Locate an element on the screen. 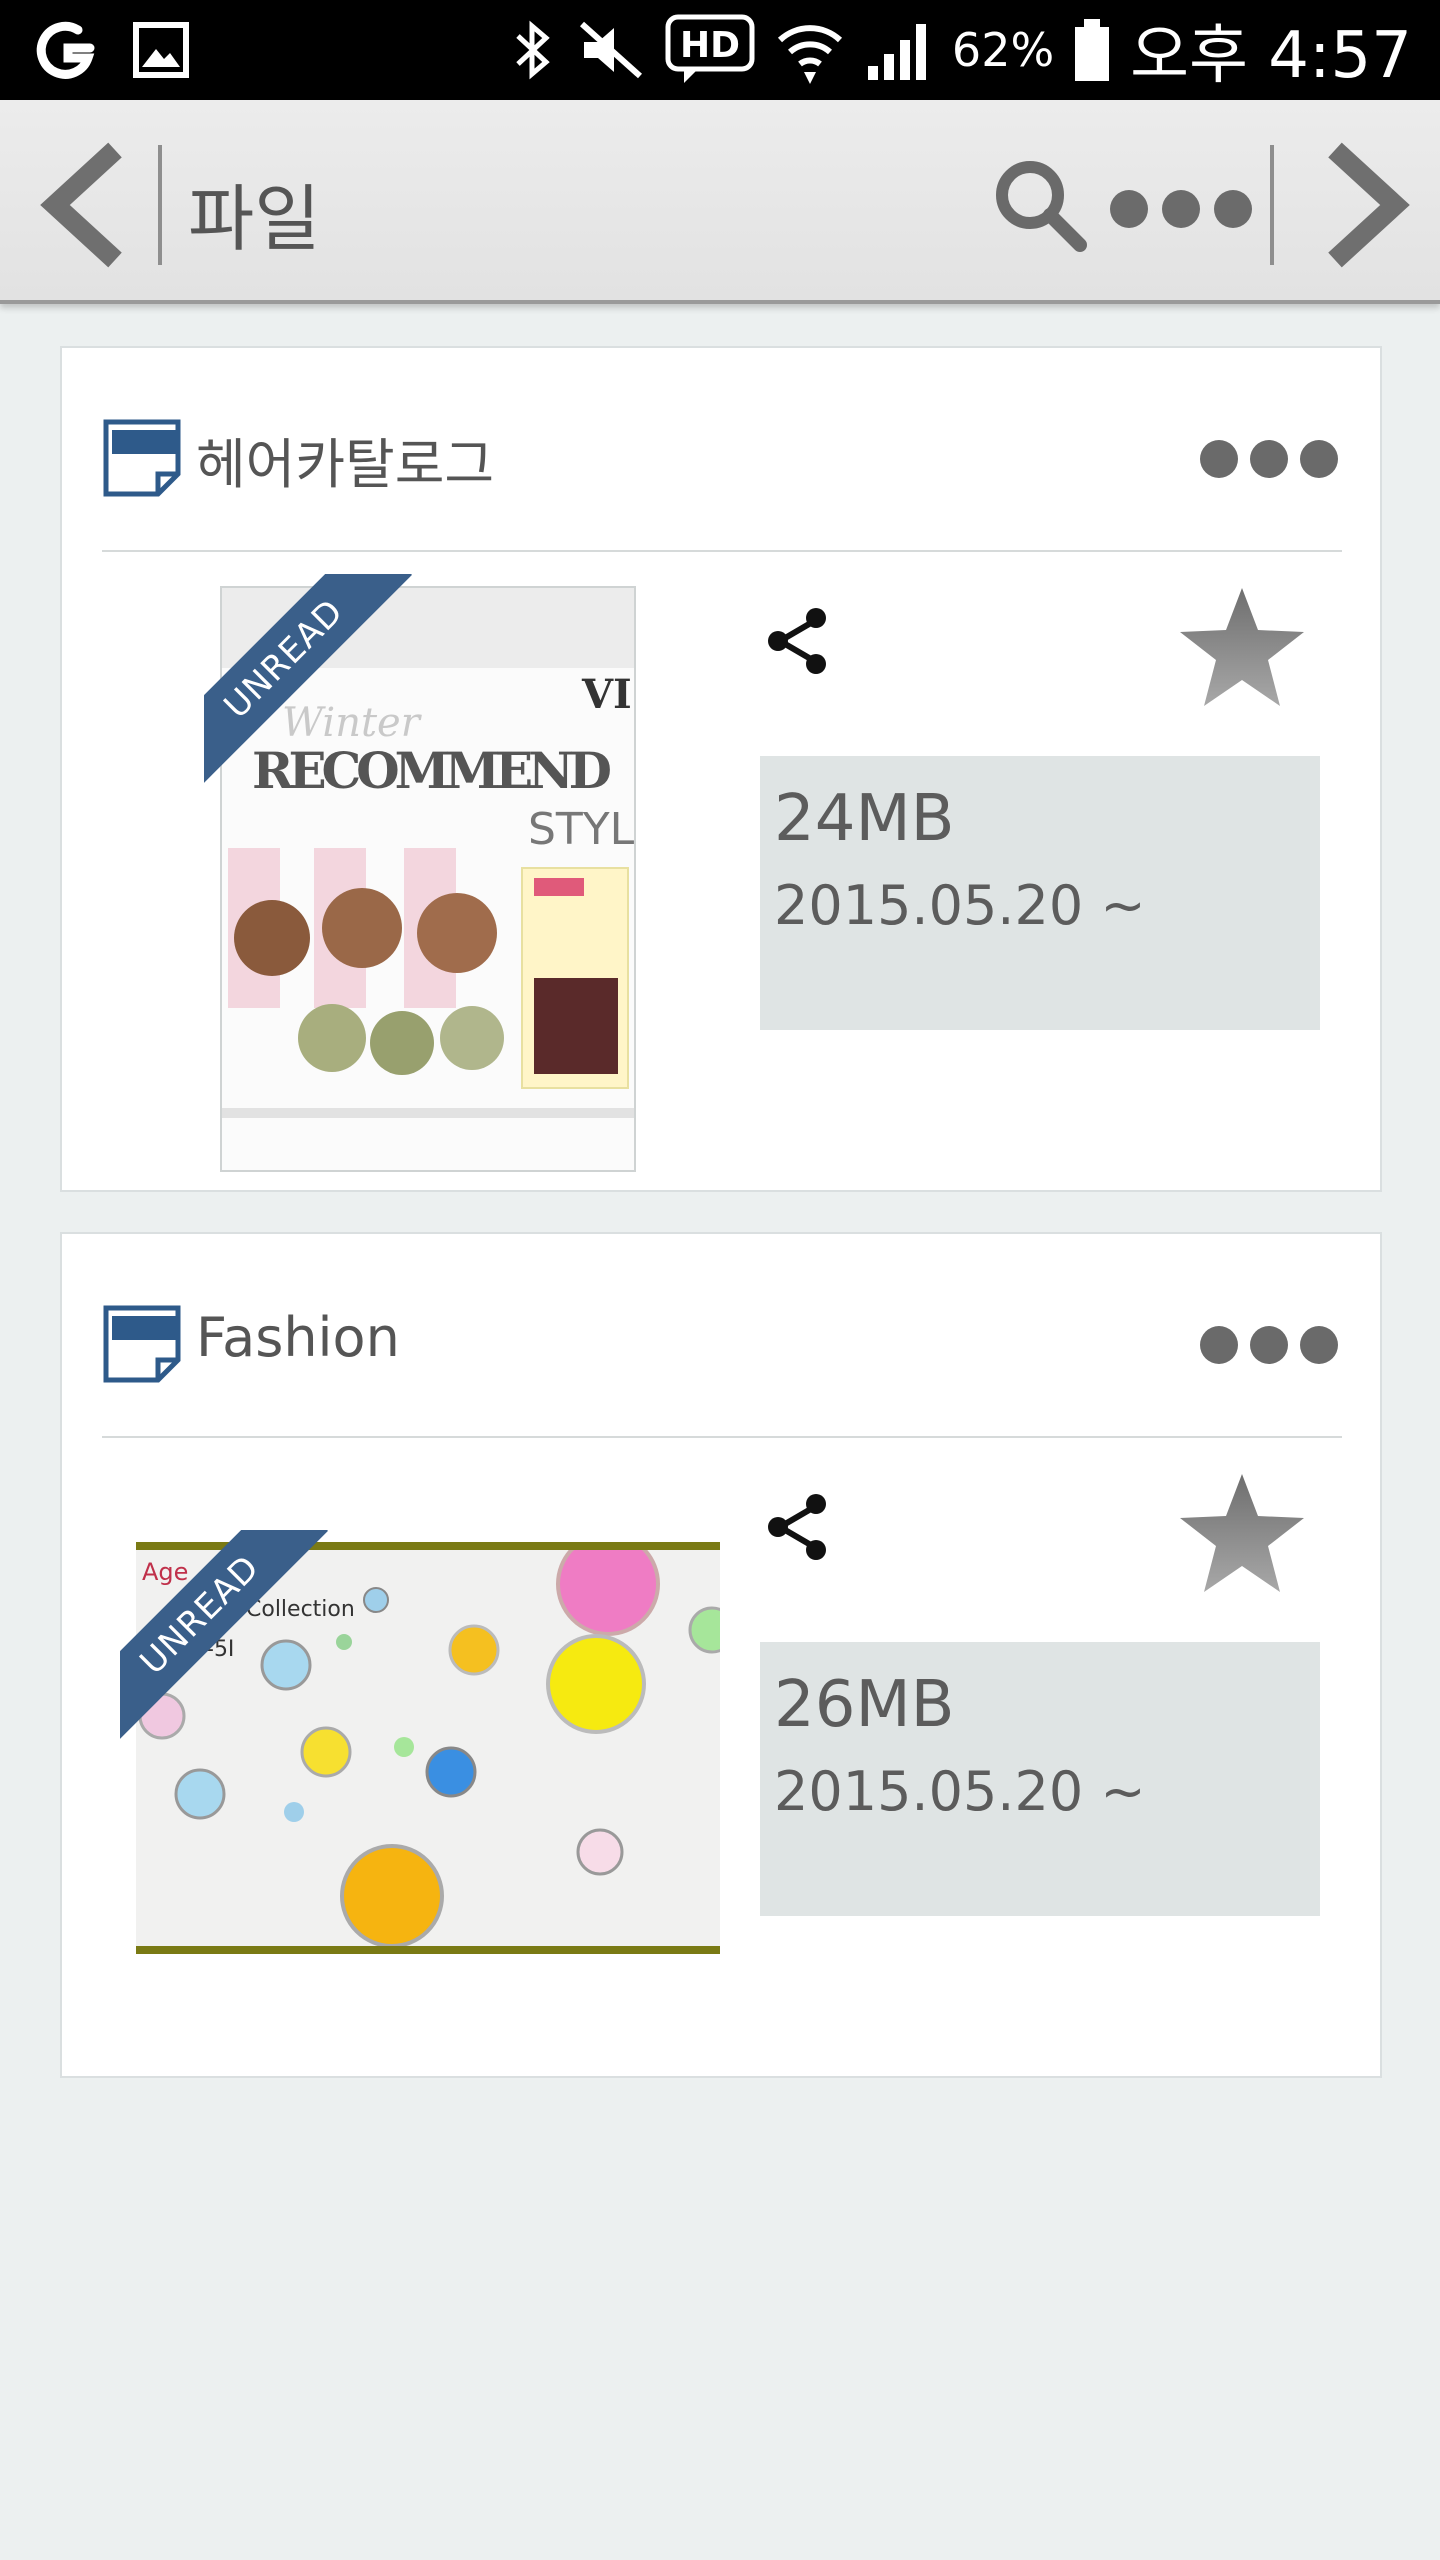 The width and height of the screenshot is (1440, 2560). cover-word-style: STYLE is located at coordinates (581, 829).